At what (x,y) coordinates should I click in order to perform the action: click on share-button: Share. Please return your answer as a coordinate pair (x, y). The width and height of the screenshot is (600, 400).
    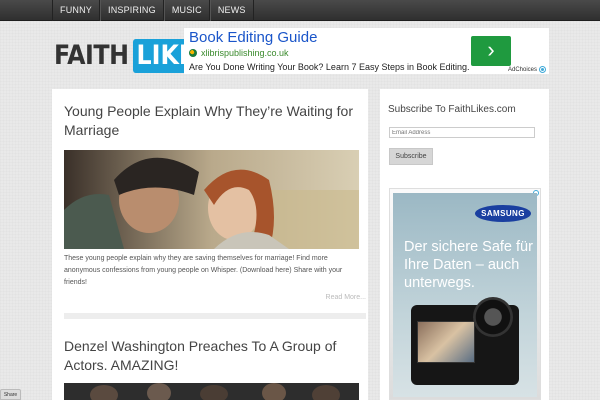
    Looking at the image, I should click on (10, 394).